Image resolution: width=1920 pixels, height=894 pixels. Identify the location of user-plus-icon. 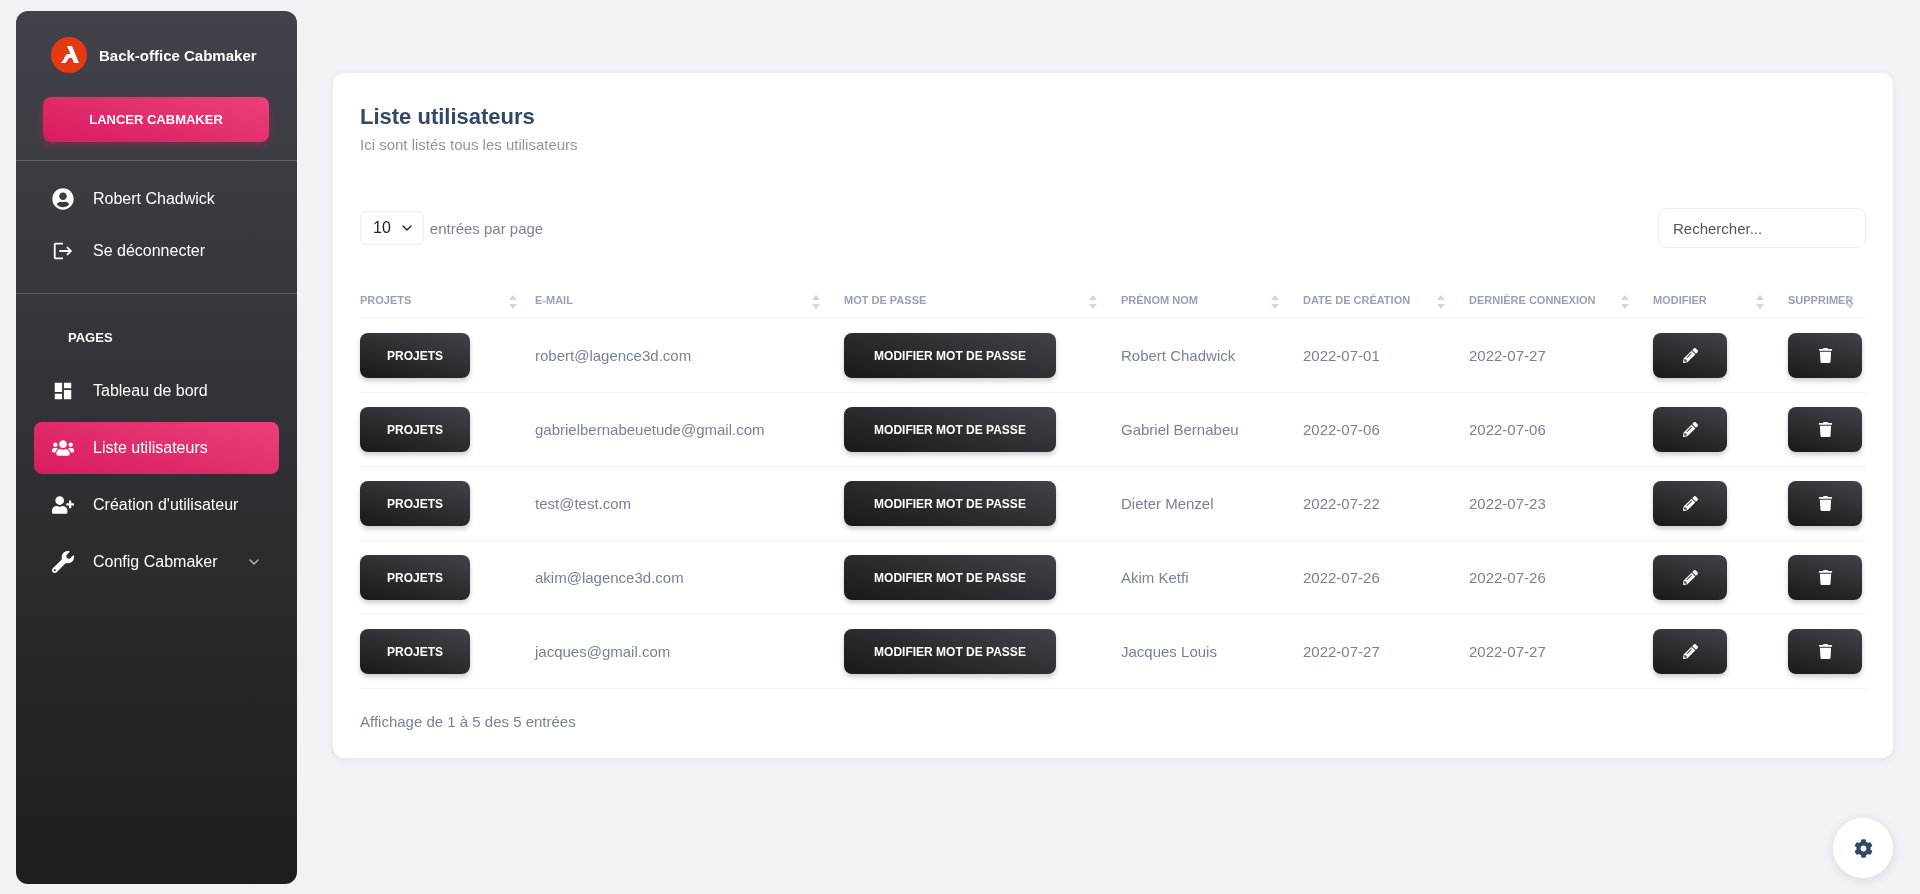
(63, 505).